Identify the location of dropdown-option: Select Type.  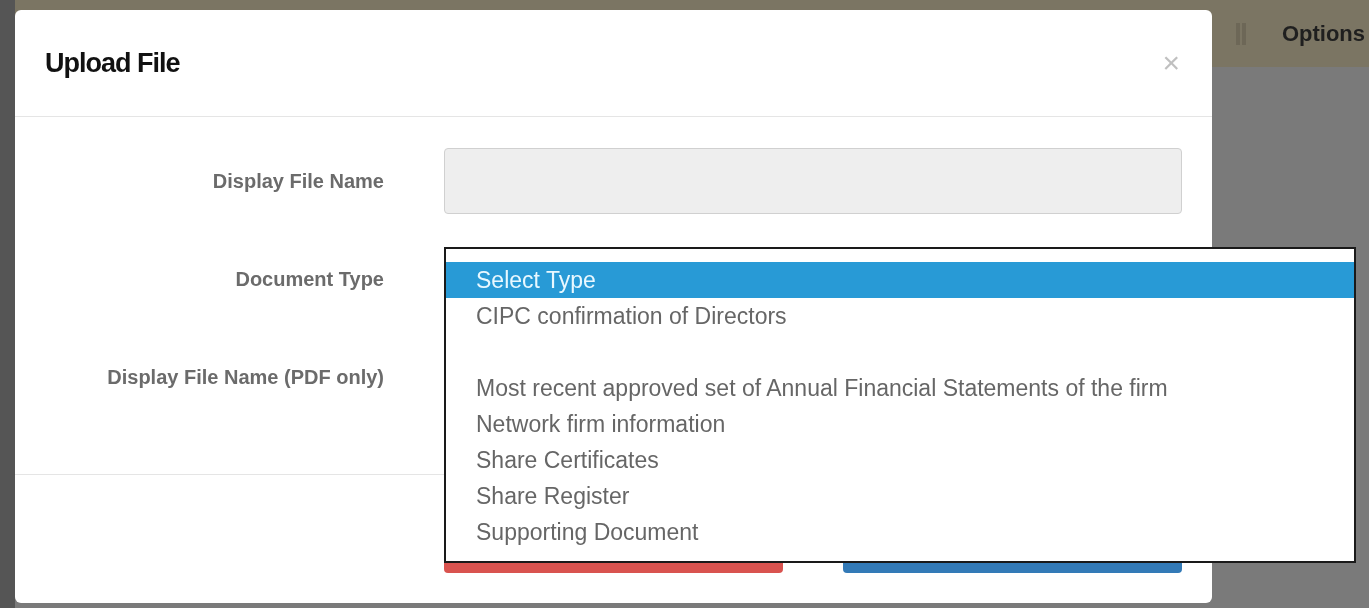
(900, 280).